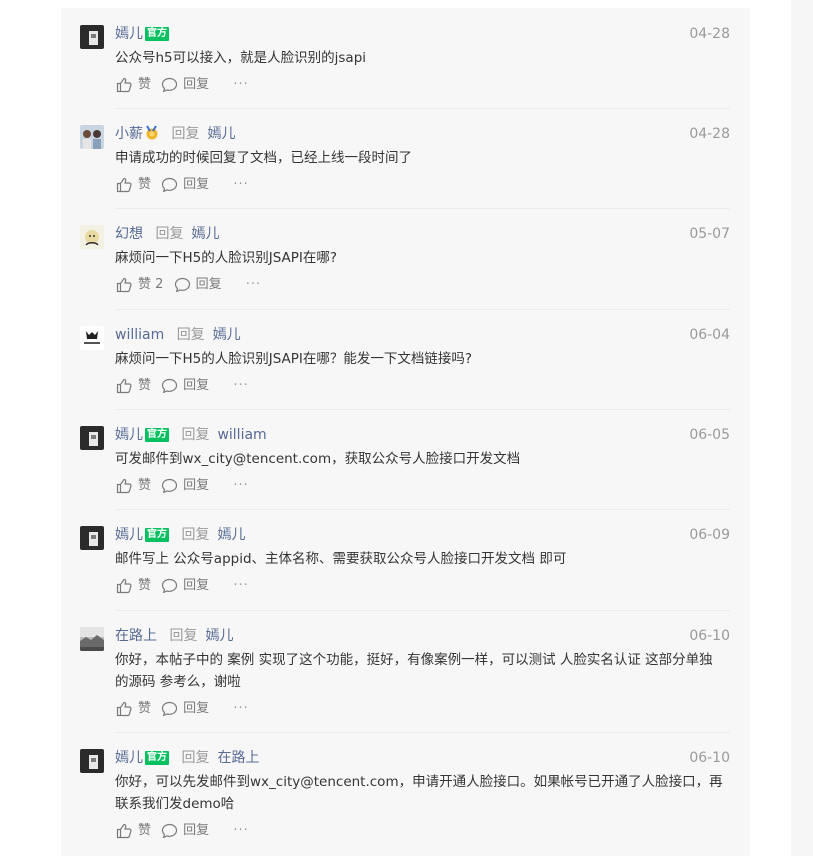  I want to click on comment-text: 公众号h5可以接入，就是人脸识别的jsapi, so click(241, 58).